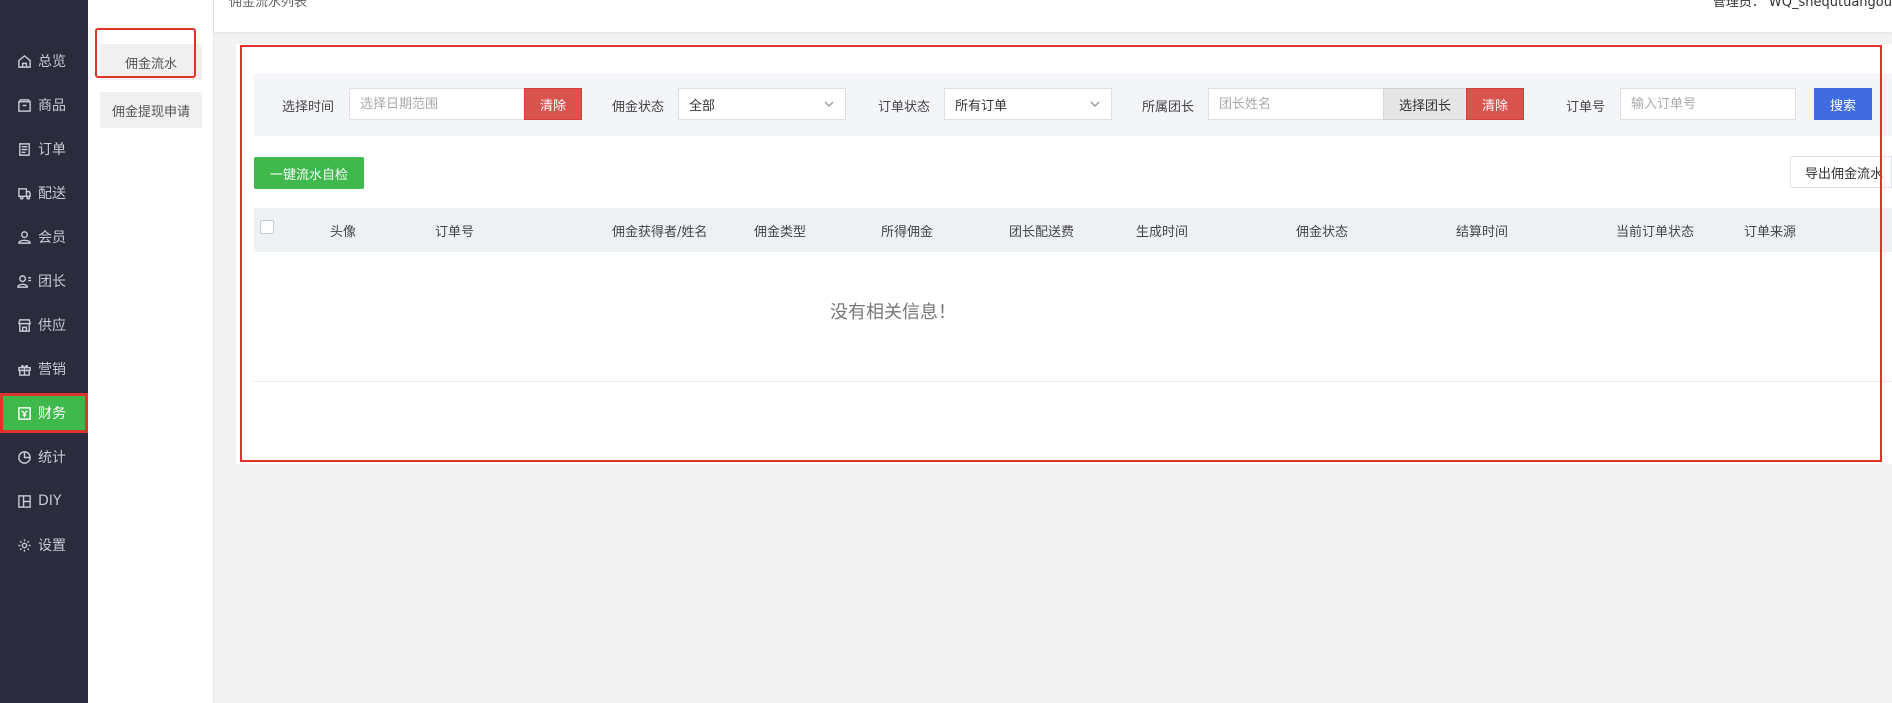 This screenshot has width=1892, height=703. Describe the element at coordinates (52, 282) in the screenshot. I see `nav-item-label: 团长` at that location.